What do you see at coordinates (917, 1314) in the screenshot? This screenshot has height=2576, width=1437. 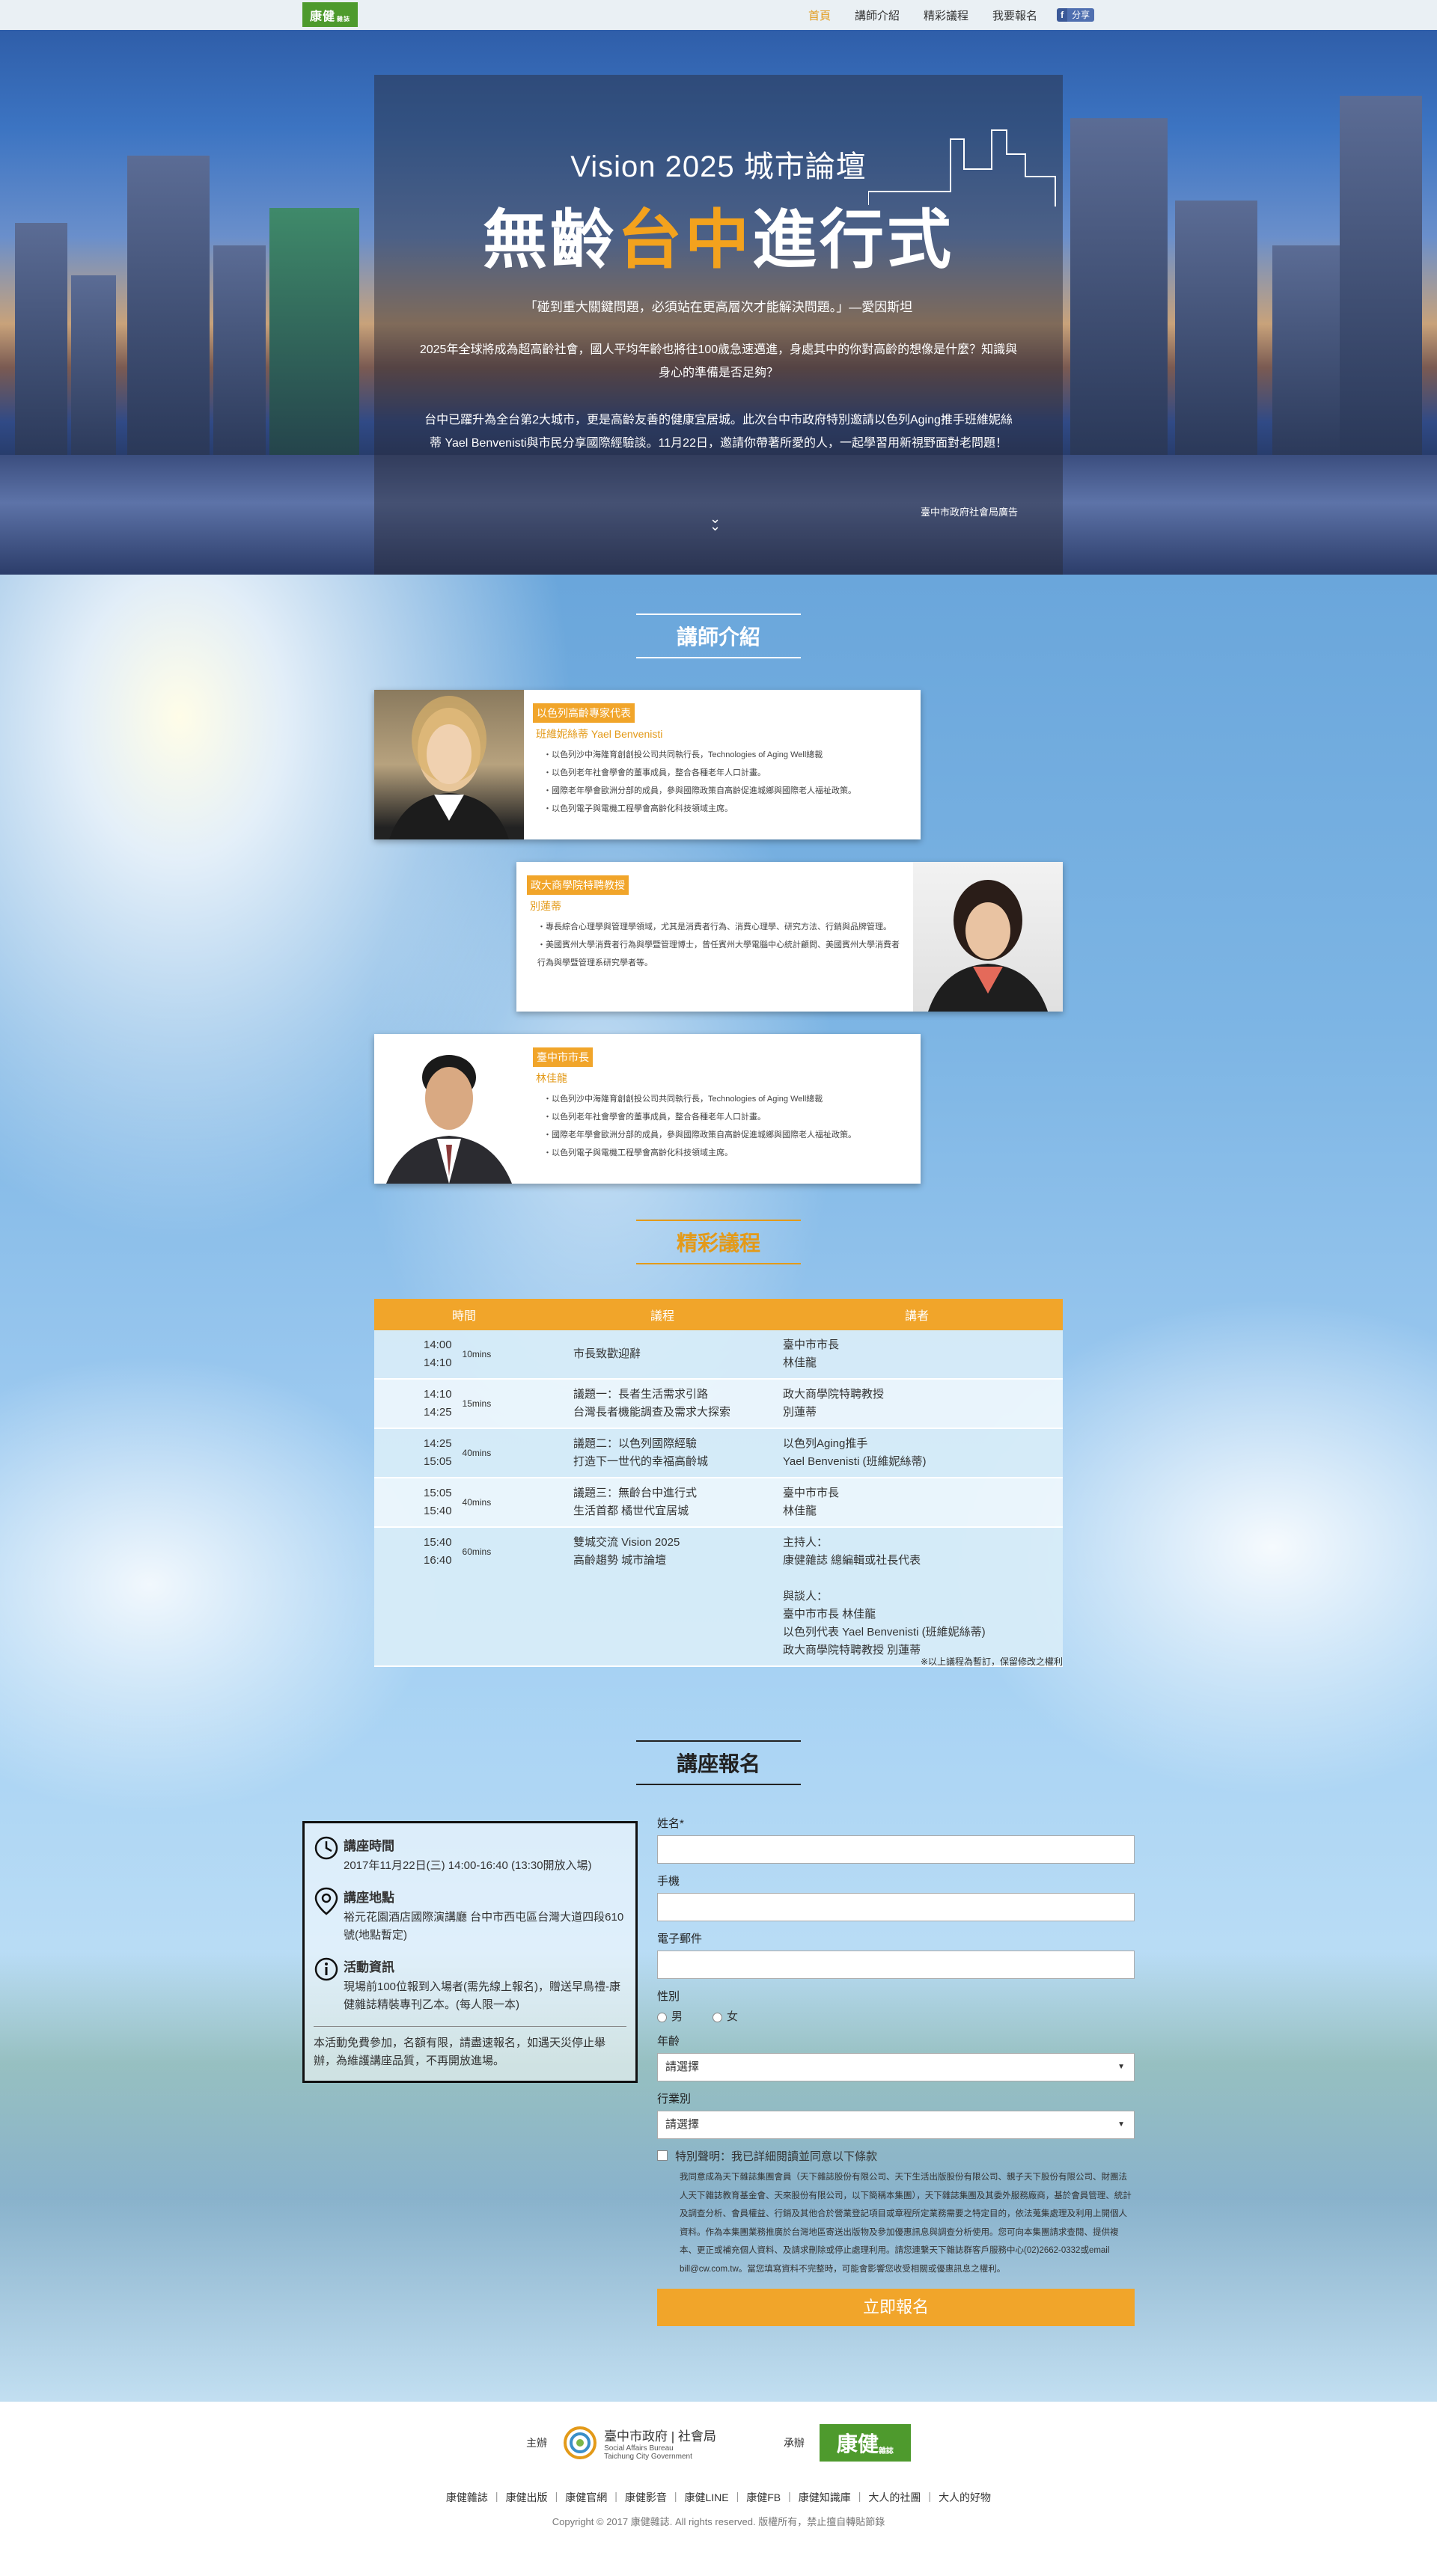 I see `column-header-speaker: 講者` at bounding box center [917, 1314].